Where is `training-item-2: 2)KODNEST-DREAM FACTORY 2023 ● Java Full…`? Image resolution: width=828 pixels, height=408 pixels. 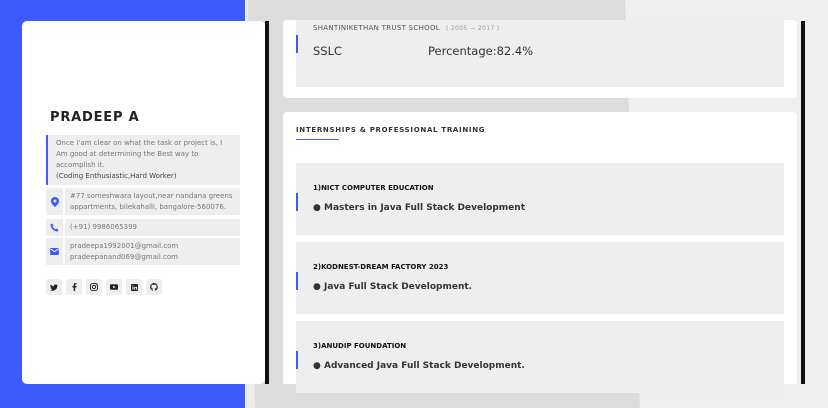 training-item-2: 2)KODNEST-DREAM FACTORY 2023 ● Java Full… is located at coordinates (540, 278).